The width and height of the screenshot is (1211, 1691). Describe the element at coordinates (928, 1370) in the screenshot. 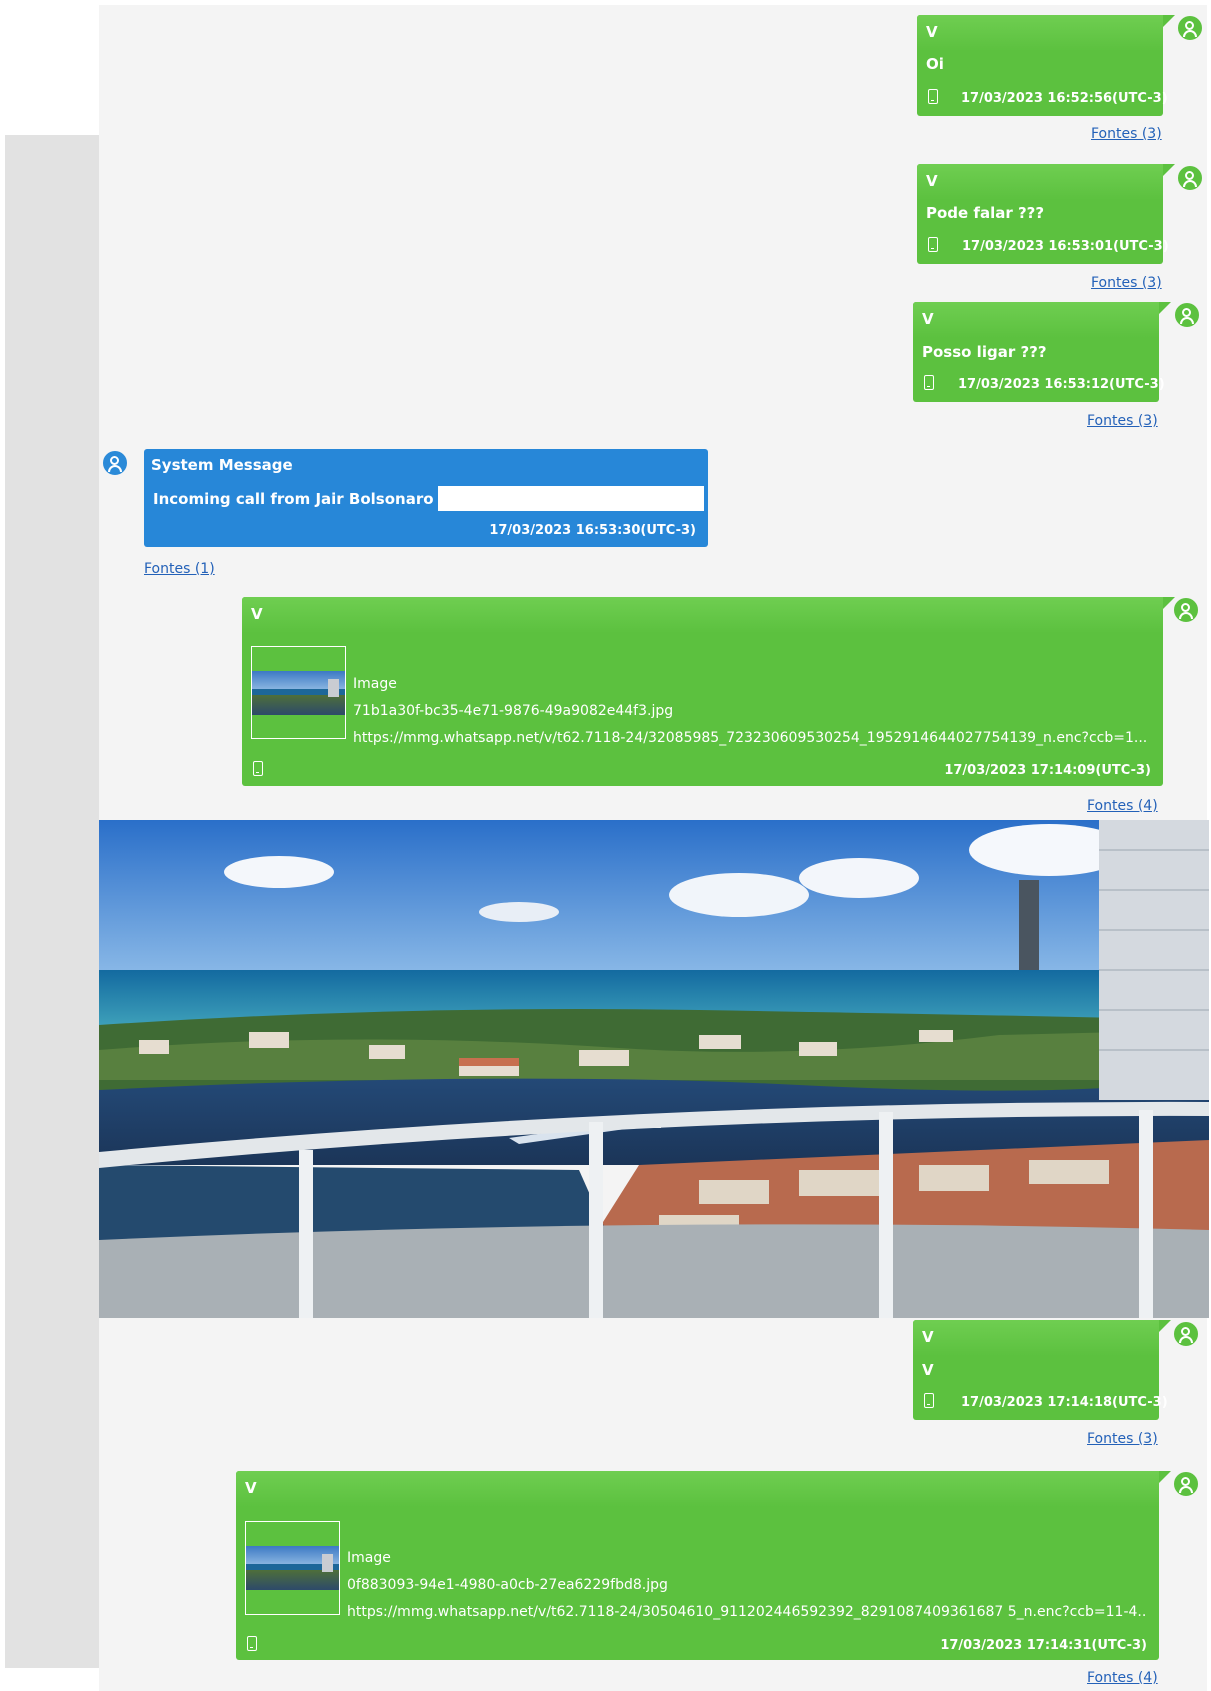

I see `message-text: V` at that location.